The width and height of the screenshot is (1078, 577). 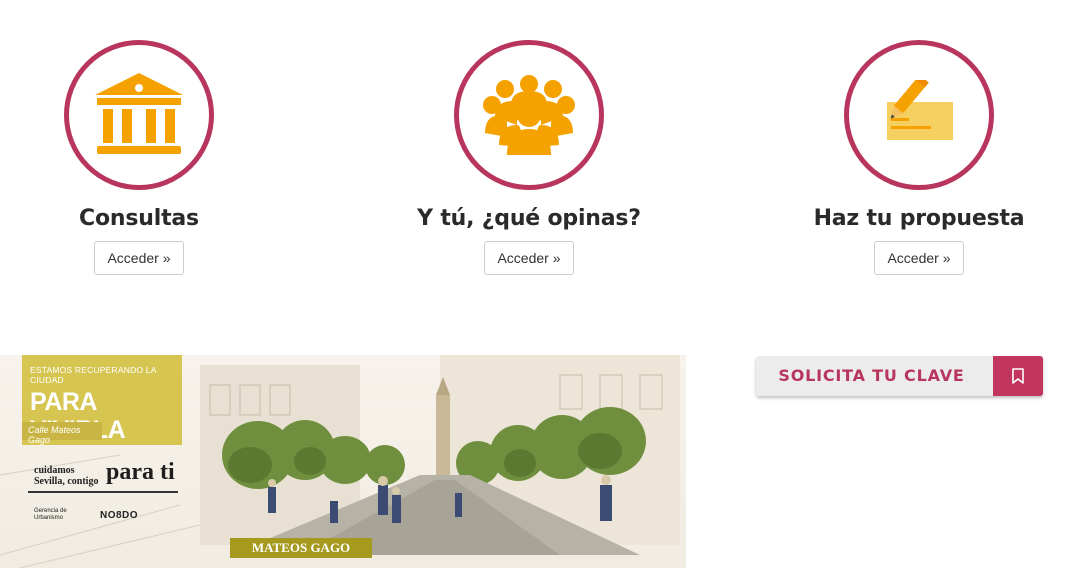 I want to click on gerencia-urbanismo-logo: Gerencia de Urbanismo, so click(x=59, y=515).